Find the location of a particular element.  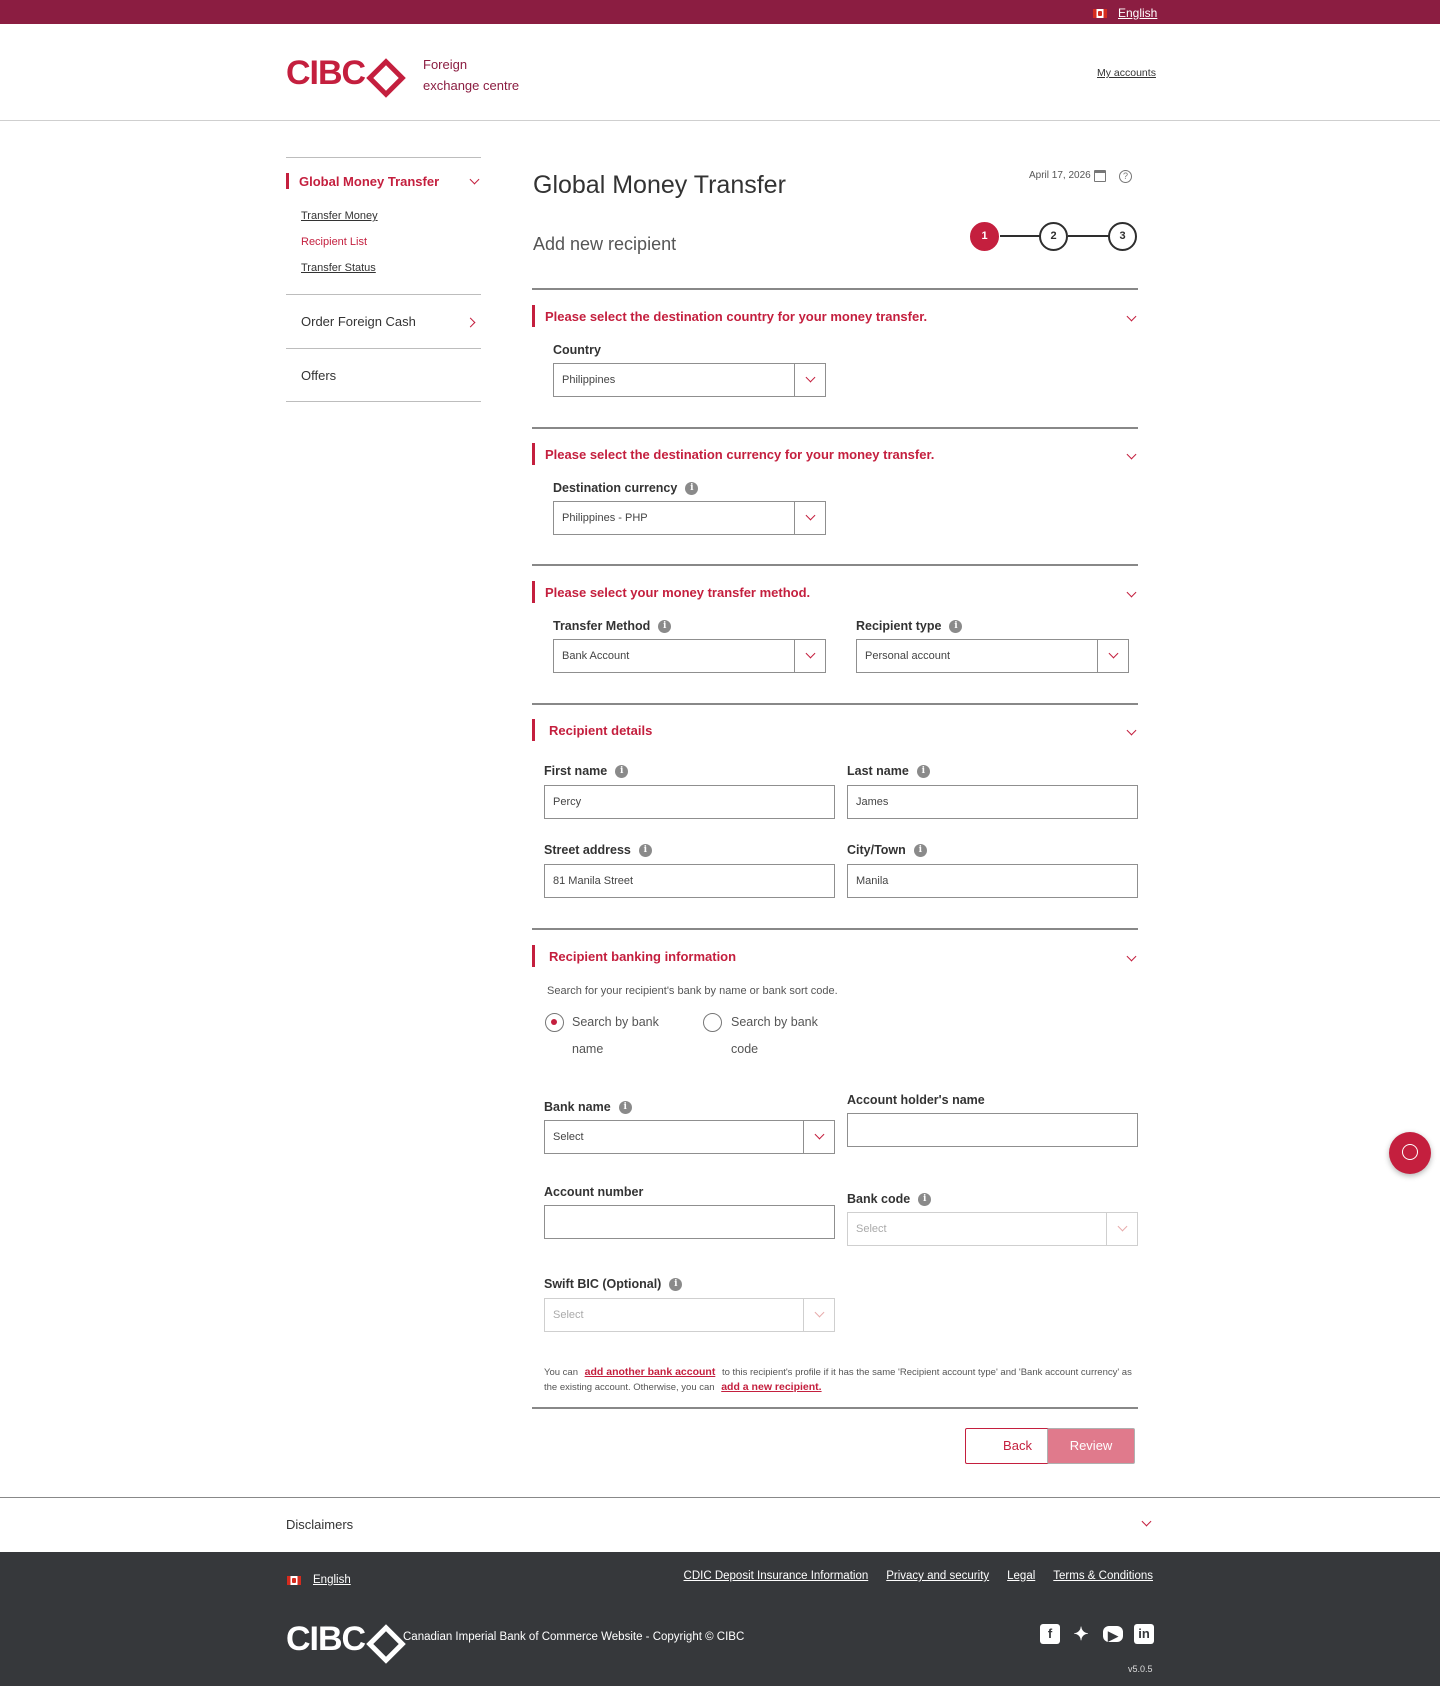

sidebar-subitem-recipient-list: Recipient List is located at coordinates (334, 242).